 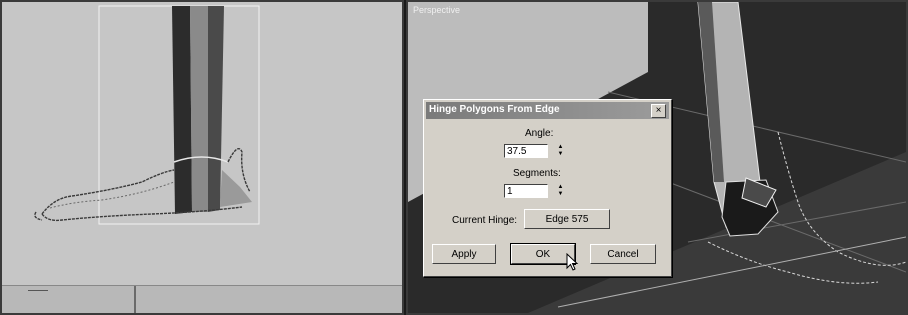 What do you see at coordinates (236, 188) in the screenshot?
I see `heel-light` at bounding box center [236, 188].